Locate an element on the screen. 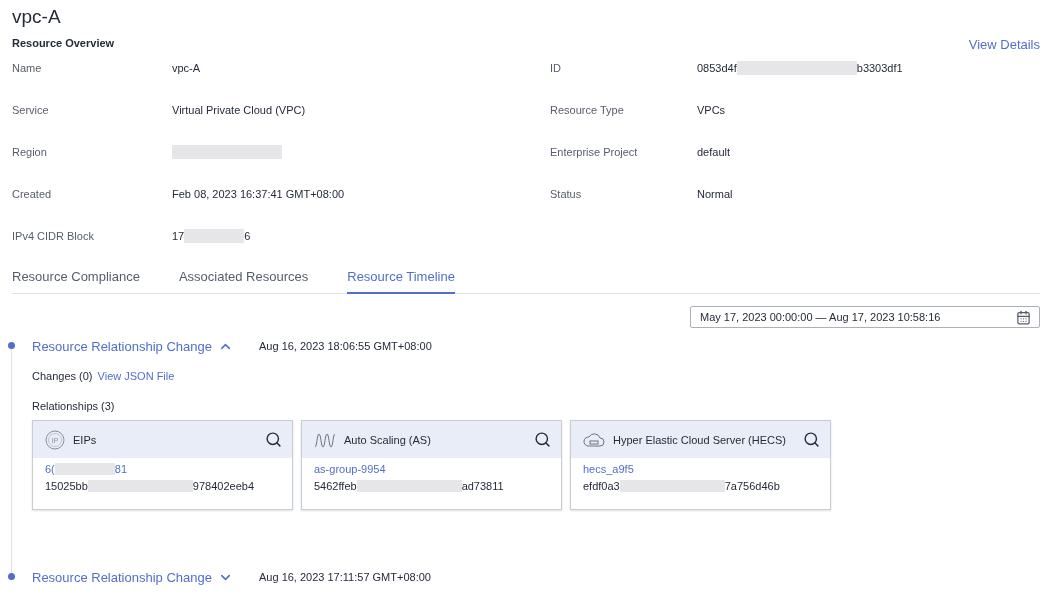  changes-label: Changes (0) is located at coordinates (62, 376).